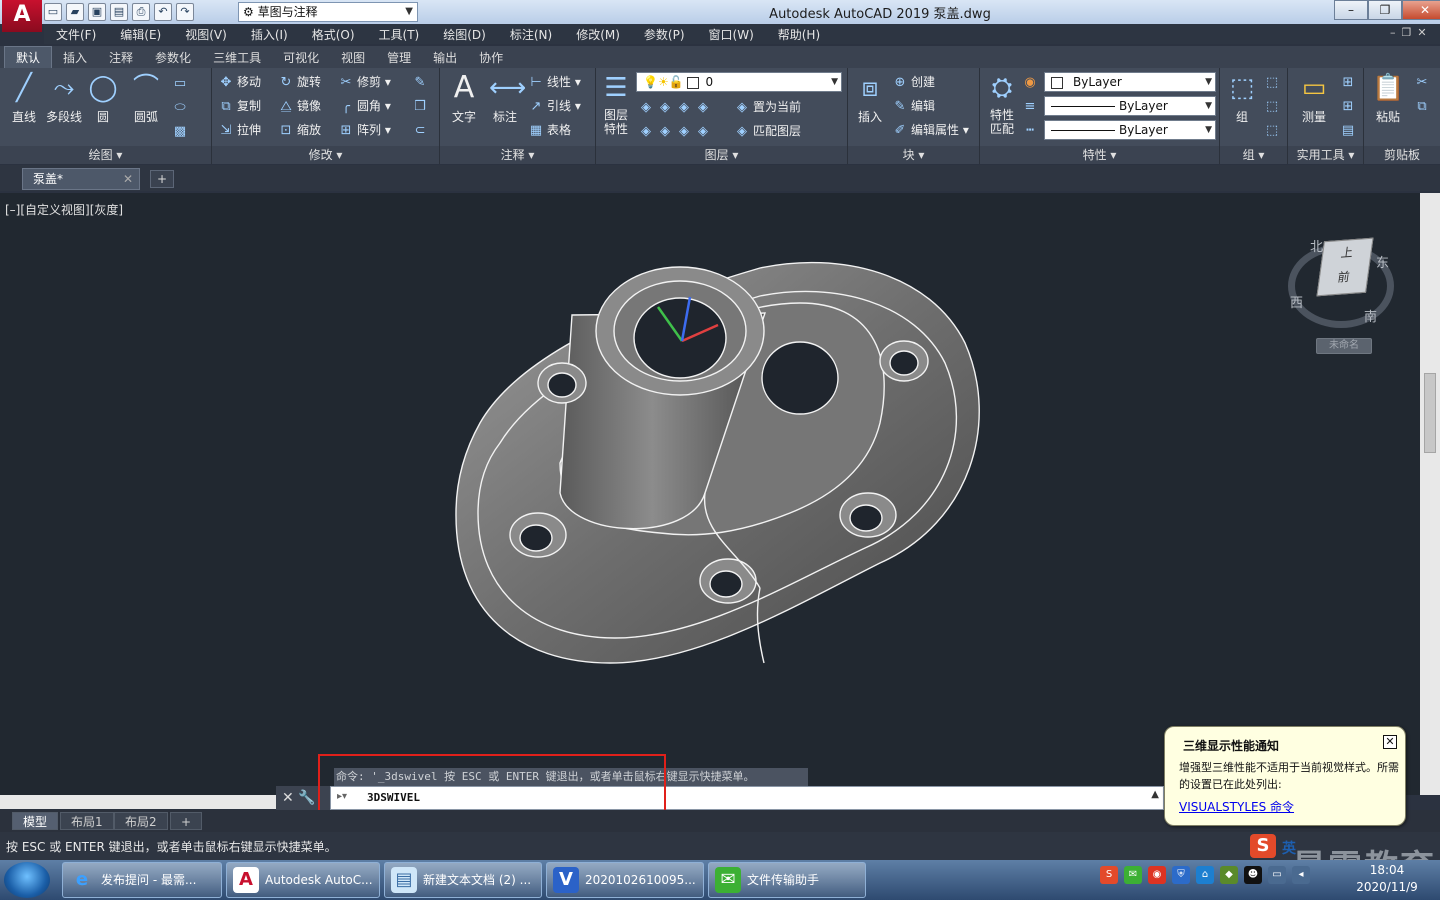 The image size is (1440, 900). I want to click on viewport-controls-label: [–][自定义视图][灰度], so click(64, 209).